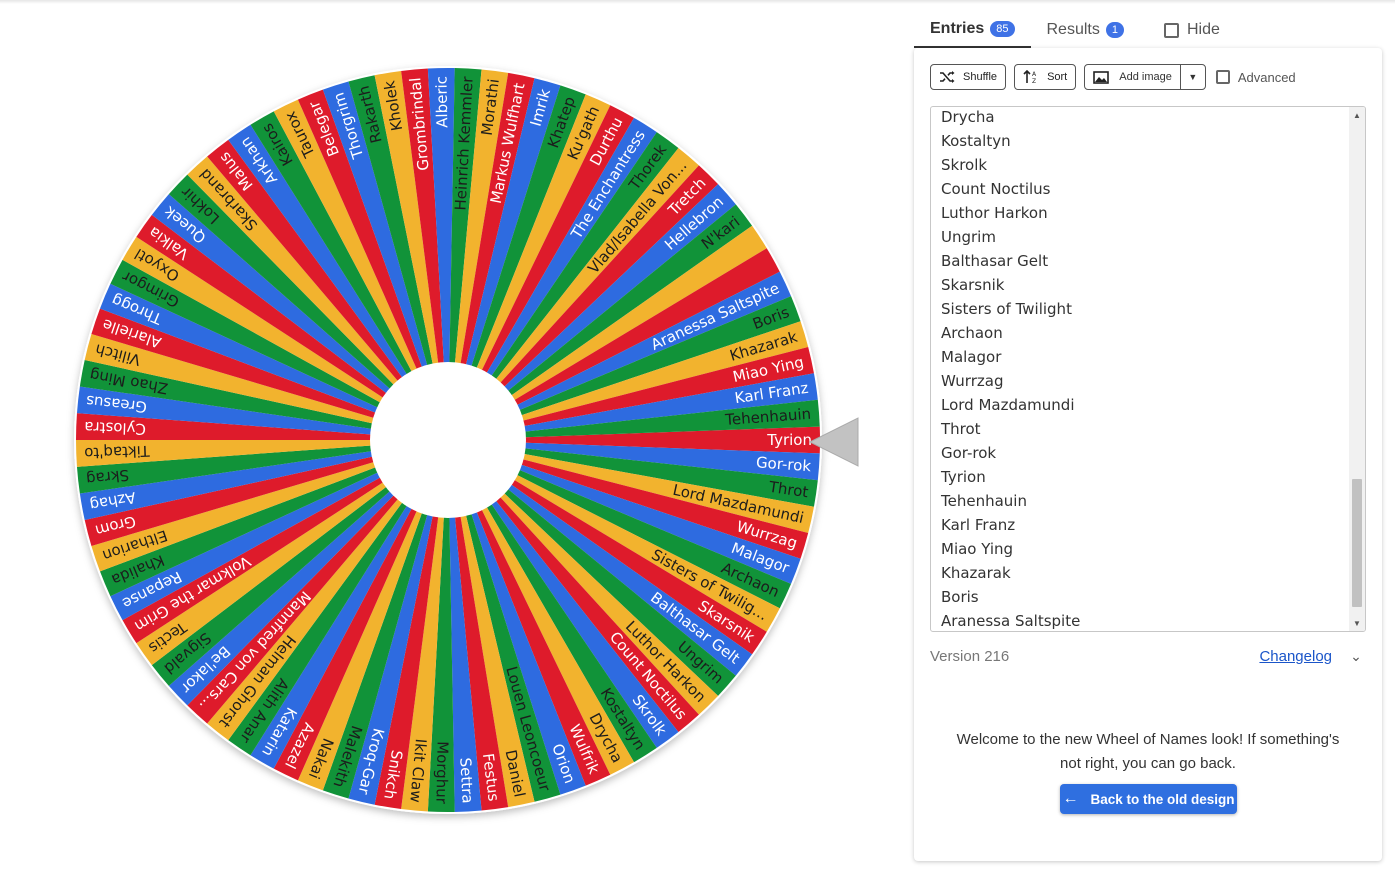 This screenshot has height=879, width=1395. What do you see at coordinates (1045, 77) in the screenshot?
I see `sort-button: A Z Sort` at bounding box center [1045, 77].